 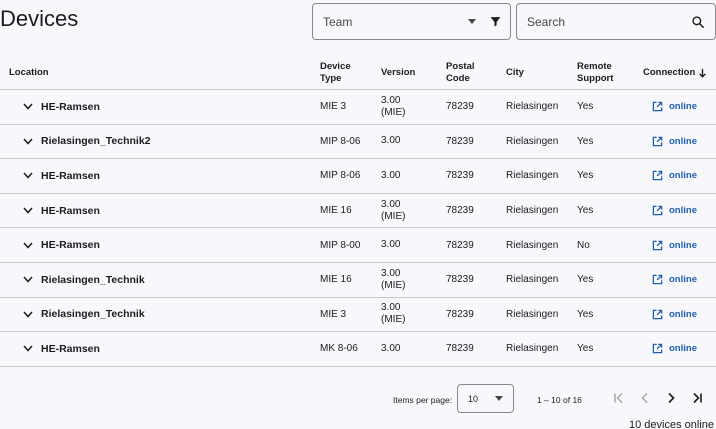 What do you see at coordinates (702, 73) in the screenshot?
I see `sort-arrow-down-icon` at bounding box center [702, 73].